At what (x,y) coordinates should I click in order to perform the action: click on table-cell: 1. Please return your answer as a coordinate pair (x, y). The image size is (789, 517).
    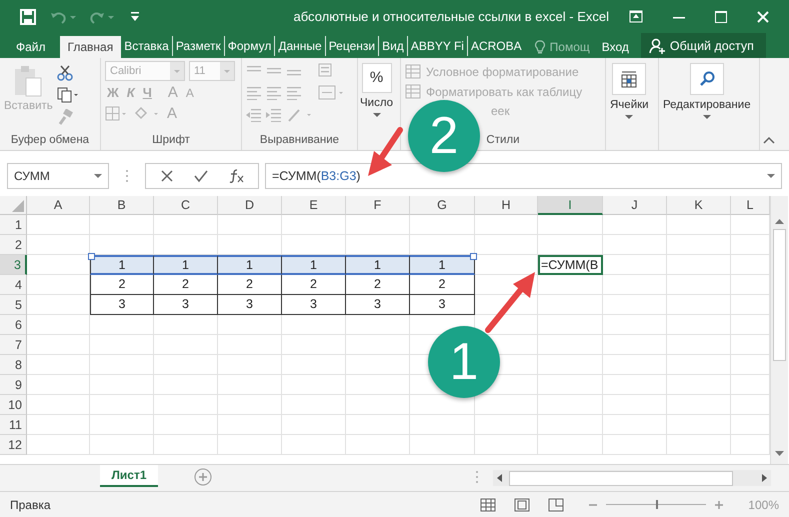
    Looking at the image, I should click on (122, 265).